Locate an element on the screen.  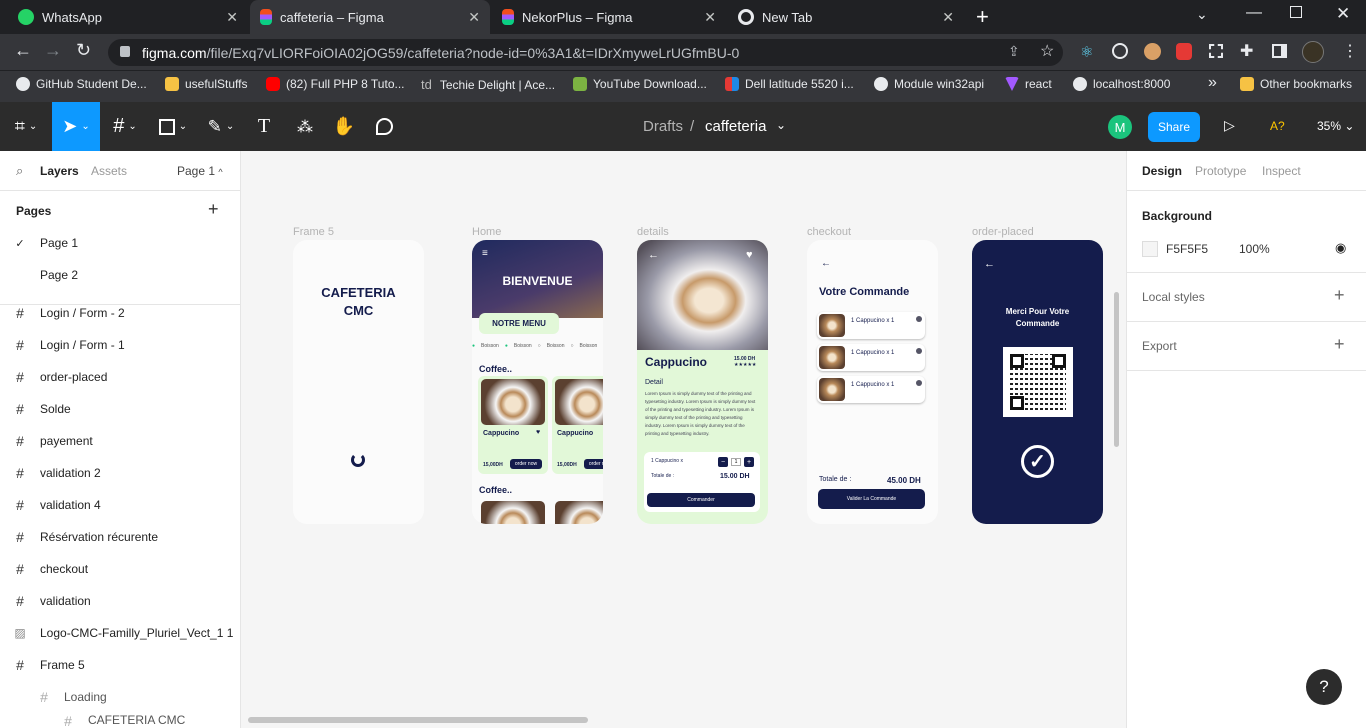
user-avatar: M is located at coordinates (1120, 127).